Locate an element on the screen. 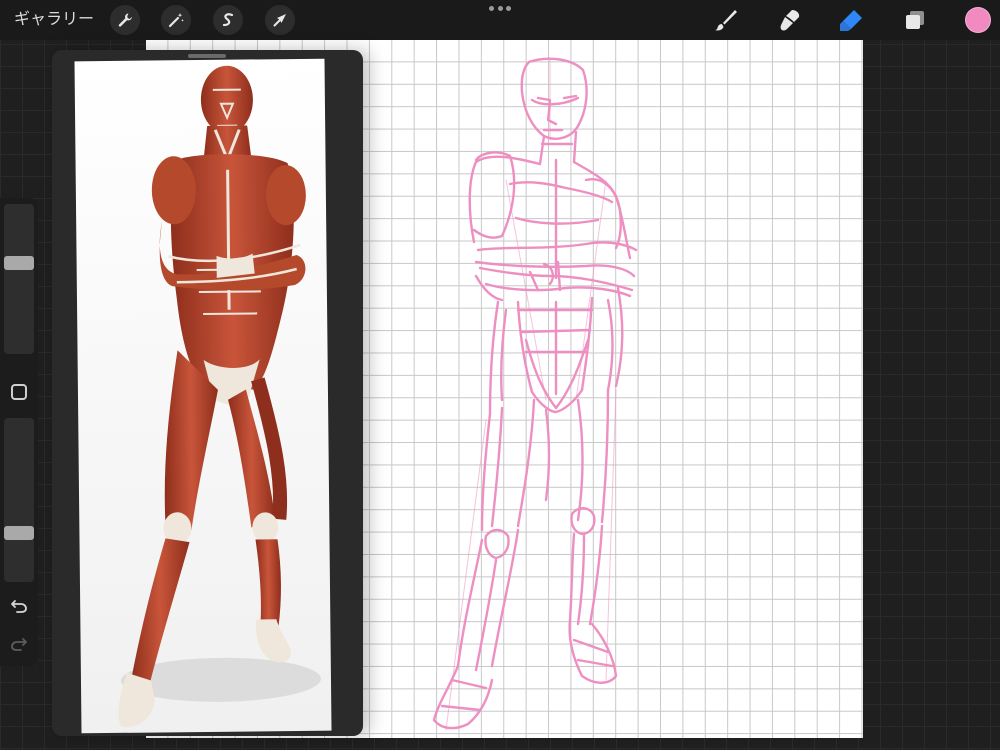 Image resolution: width=1000 pixels, height=750 pixels. wrench-icon is located at coordinates (125, 20).